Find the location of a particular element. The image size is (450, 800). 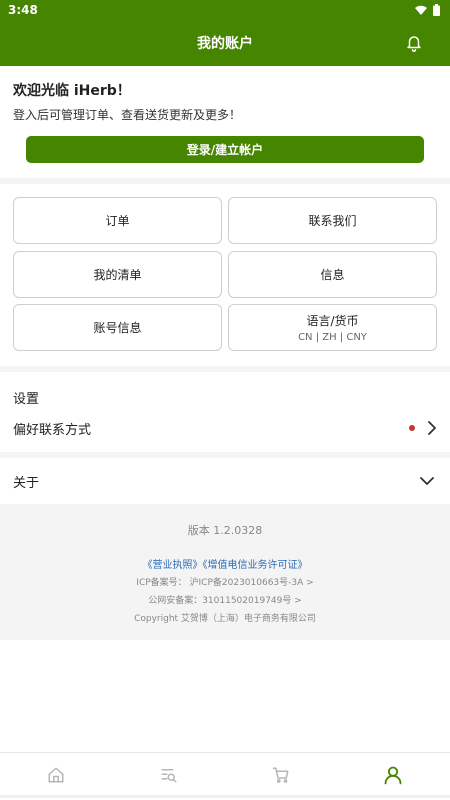

messages-tile: 信息 is located at coordinates (332, 274).